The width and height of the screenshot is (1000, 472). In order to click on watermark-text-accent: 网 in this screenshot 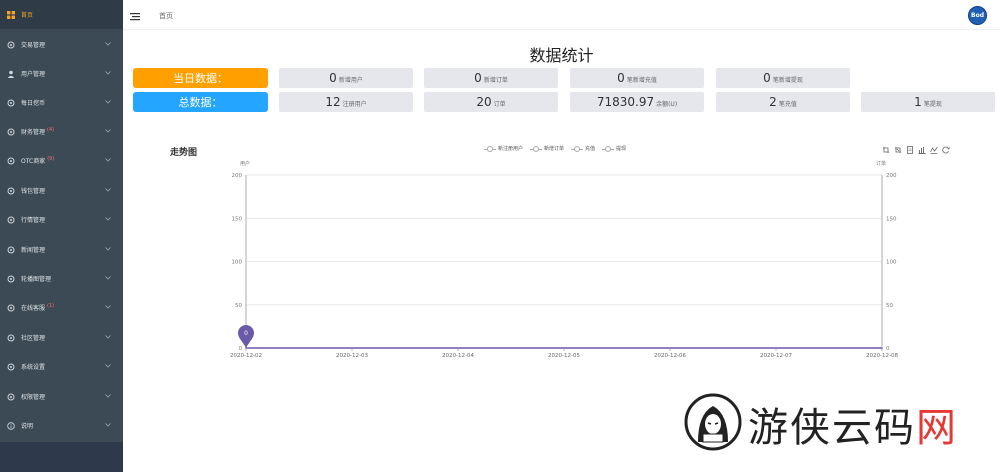, I will do `click(937, 428)`.